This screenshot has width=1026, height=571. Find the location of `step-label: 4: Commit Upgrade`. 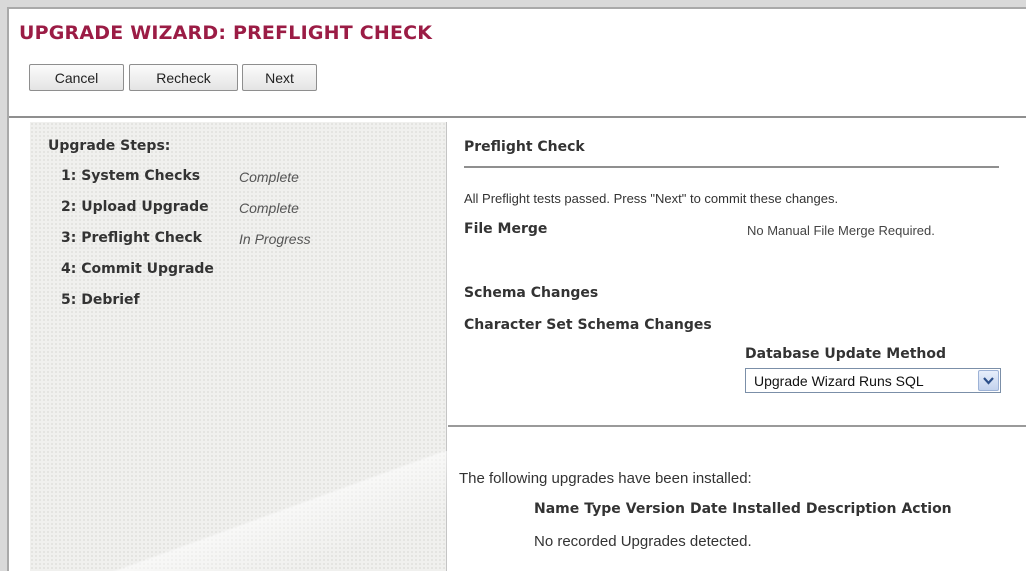

step-label: 4: Commit Upgrade is located at coordinates (137, 269).